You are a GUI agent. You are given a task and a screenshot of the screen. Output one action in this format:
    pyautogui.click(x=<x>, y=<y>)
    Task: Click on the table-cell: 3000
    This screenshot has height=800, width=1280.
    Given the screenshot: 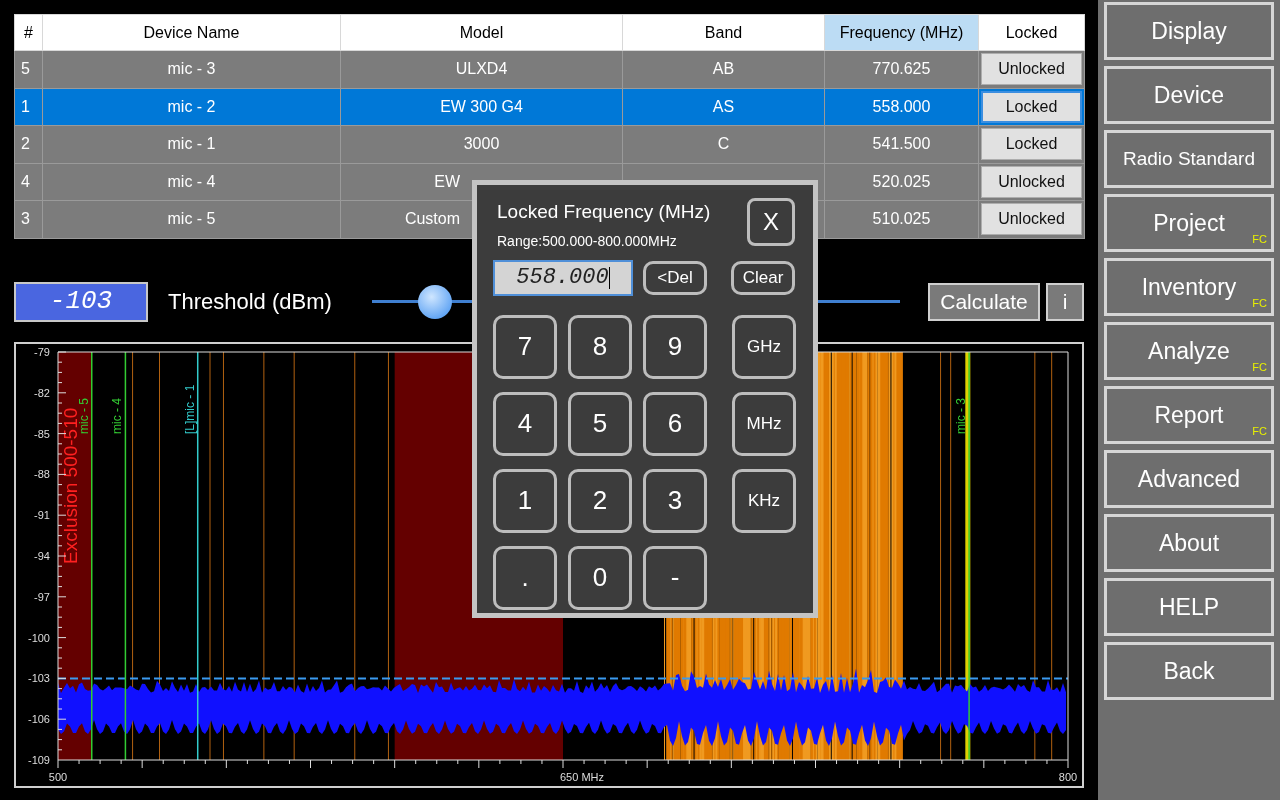 What is the action you would take?
    pyautogui.click(x=481, y=144)
    